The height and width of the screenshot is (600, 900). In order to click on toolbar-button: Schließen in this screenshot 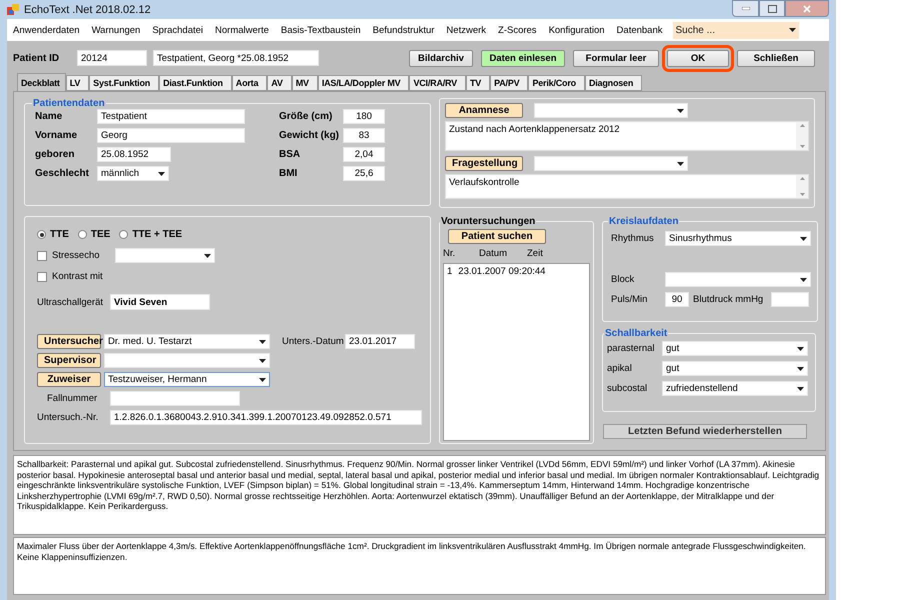, I will do `click(776, 58)`.